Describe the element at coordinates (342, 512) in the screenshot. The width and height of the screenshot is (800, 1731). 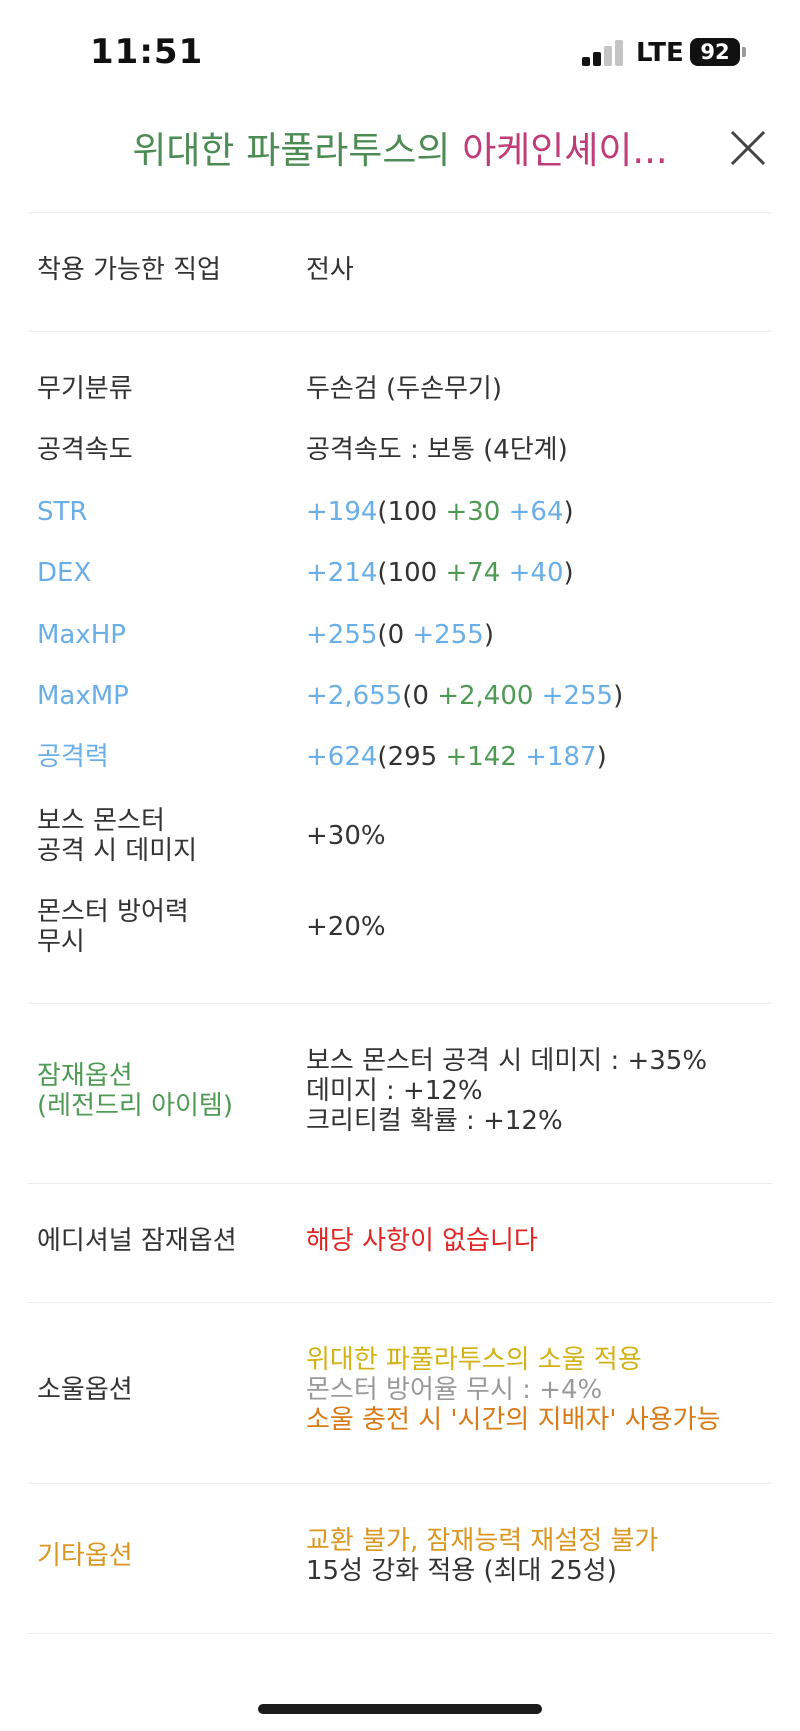
I see `stat-total: +194` at that location.